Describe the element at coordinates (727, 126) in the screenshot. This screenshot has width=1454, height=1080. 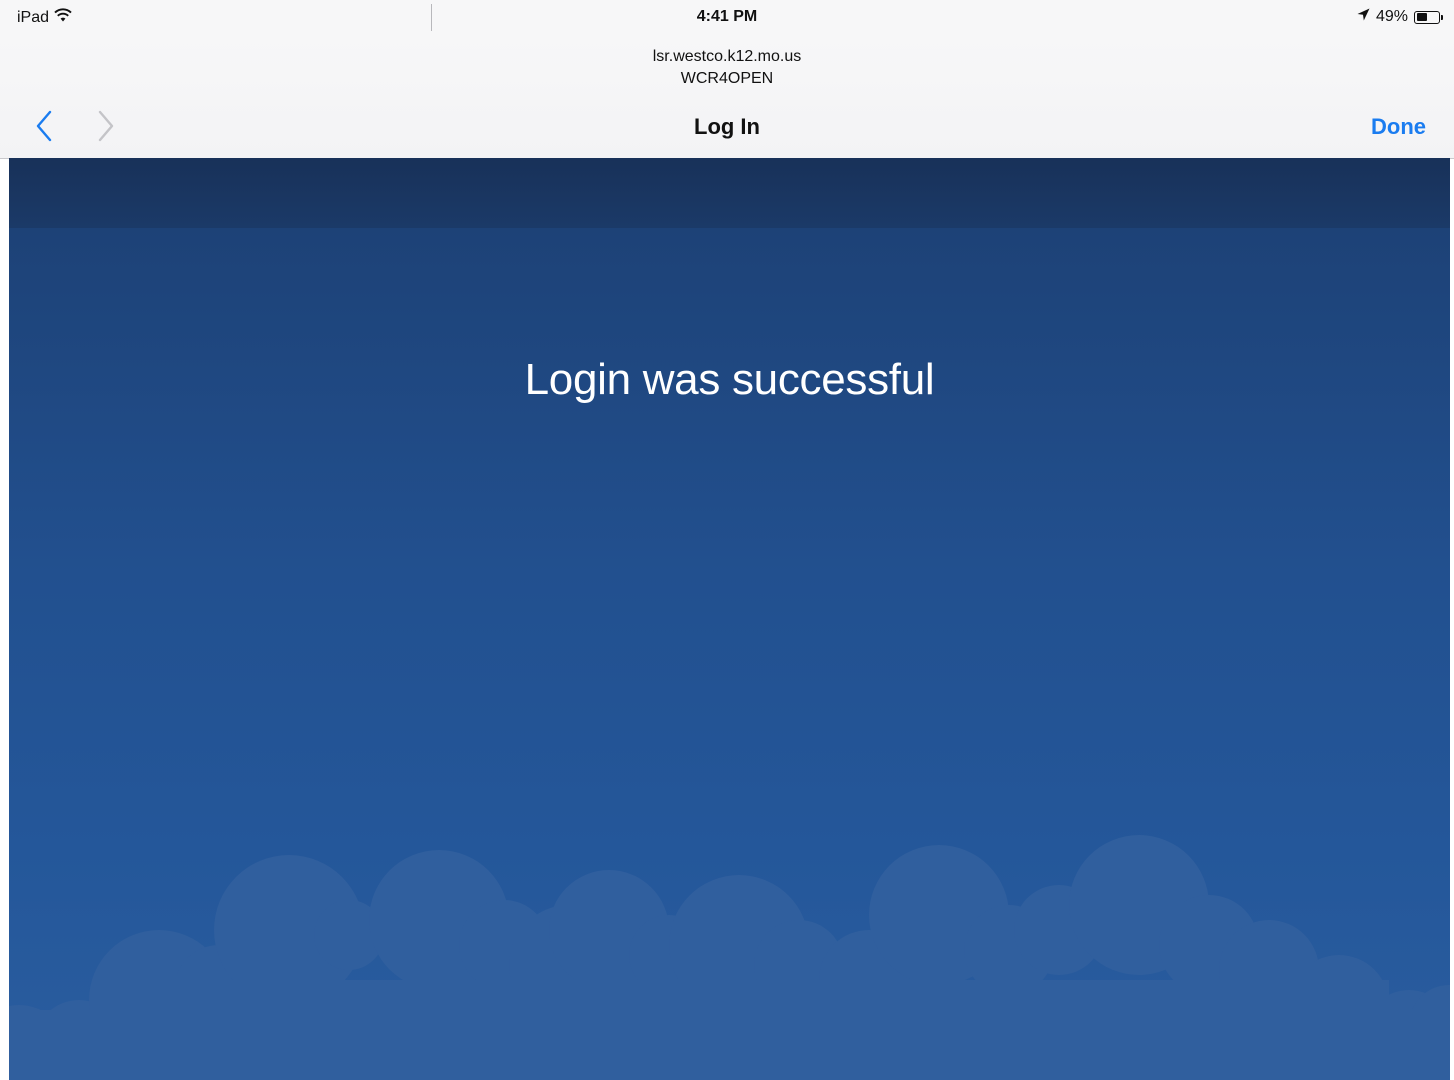
I see `page-title: Log In` at that location.